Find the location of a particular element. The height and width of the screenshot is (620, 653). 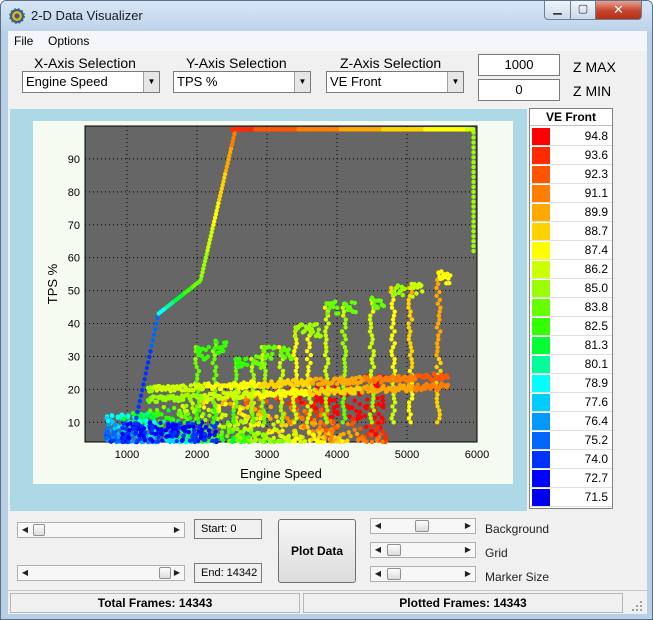

y-axis-dropdown: TPS % ▼ is located at coordinates (242, 82).